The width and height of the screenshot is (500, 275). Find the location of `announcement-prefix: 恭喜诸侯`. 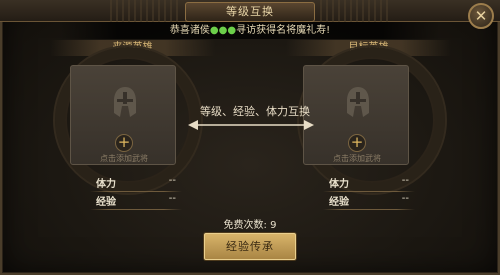

announcement-prefix: 恭喜诸侯 is located at coordinates (189, 30).